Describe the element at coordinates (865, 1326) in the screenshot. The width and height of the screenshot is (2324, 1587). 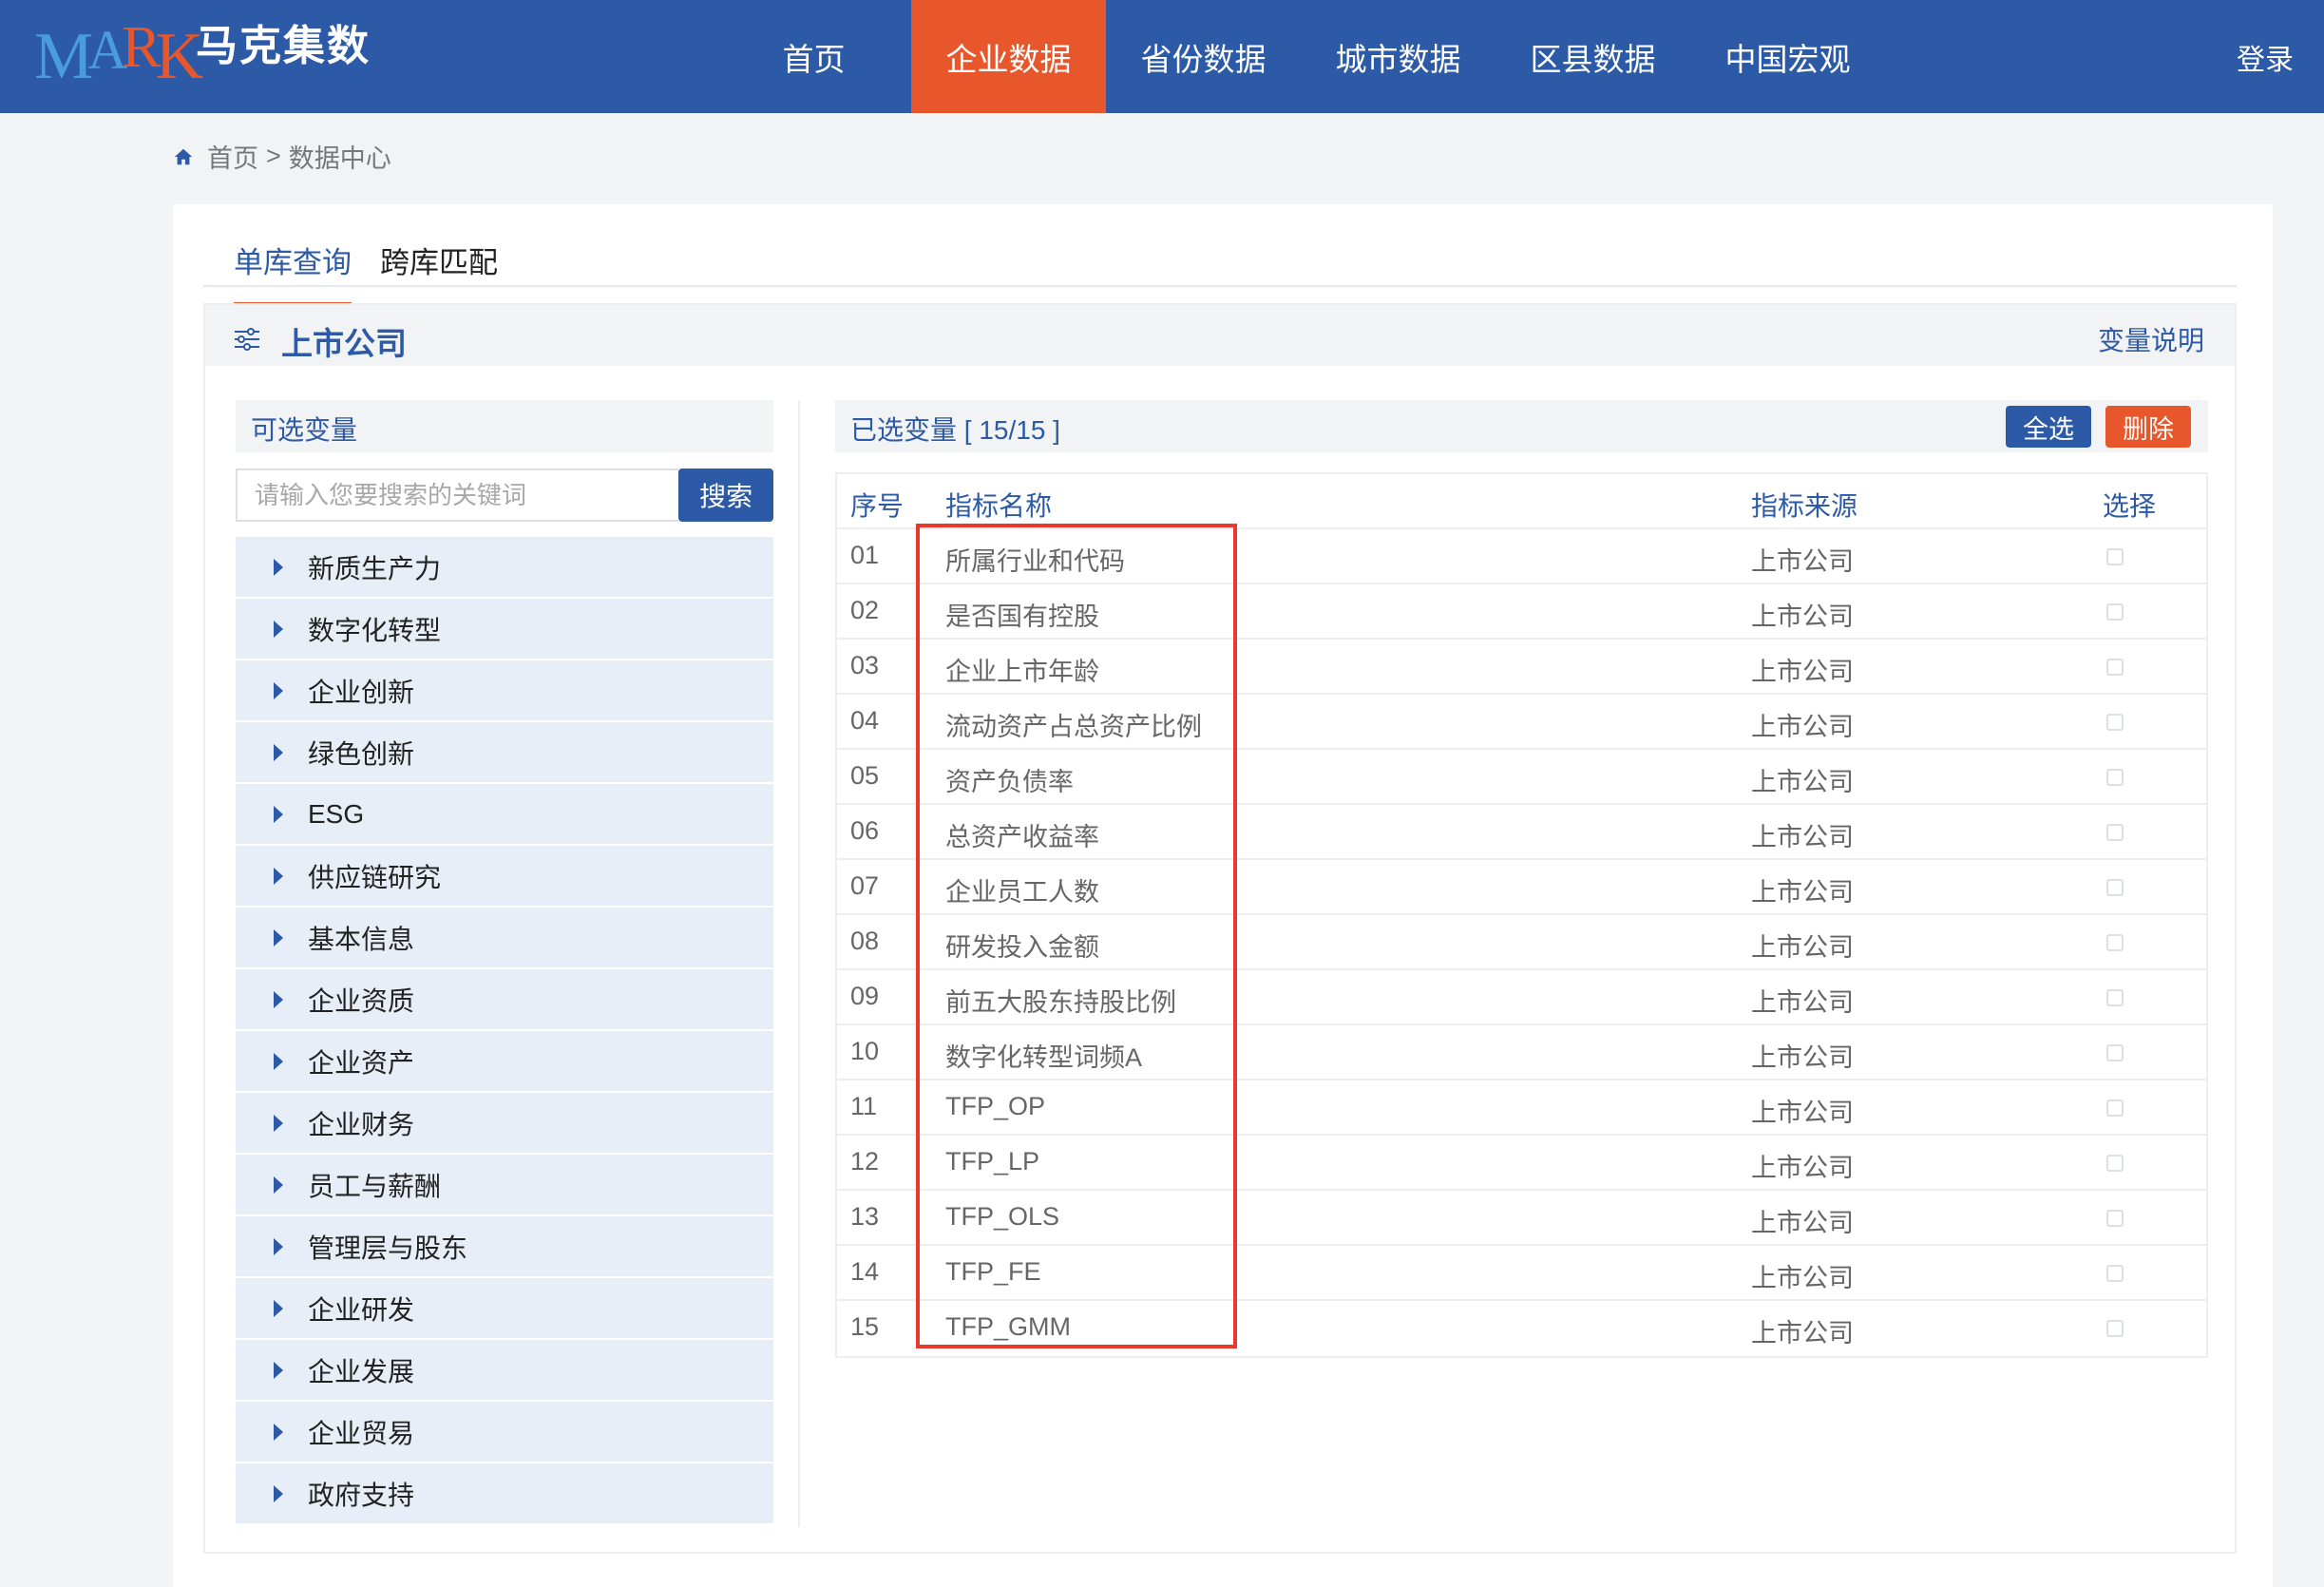
I see `row-number: 15` at that location.